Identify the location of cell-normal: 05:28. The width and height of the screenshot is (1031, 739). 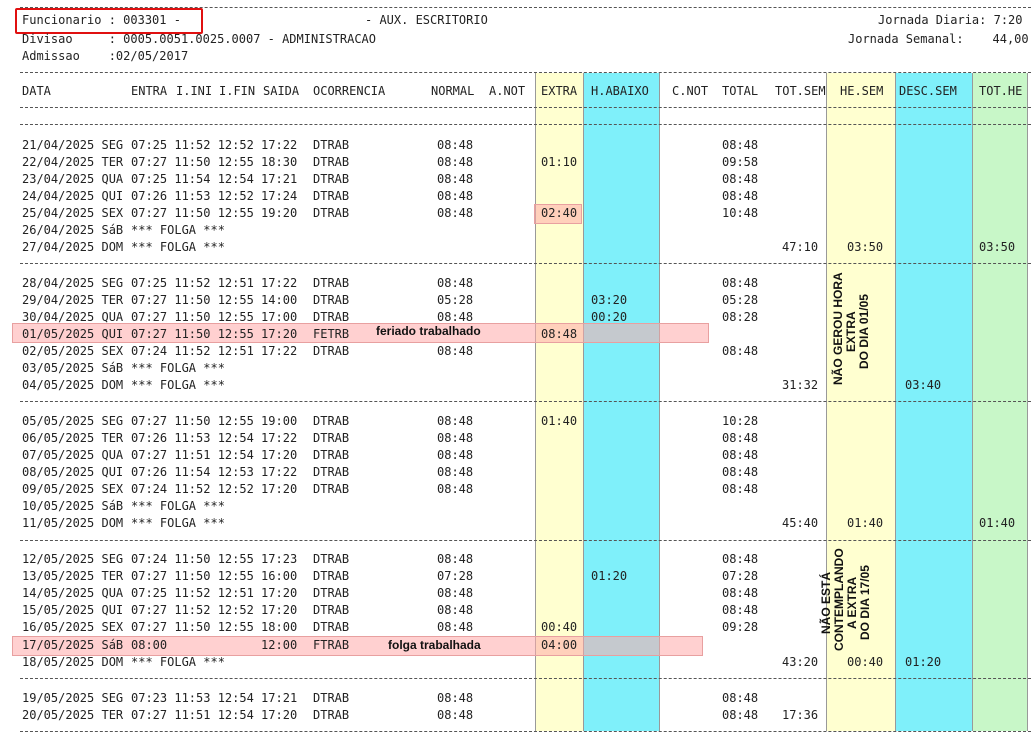
(455, 300).